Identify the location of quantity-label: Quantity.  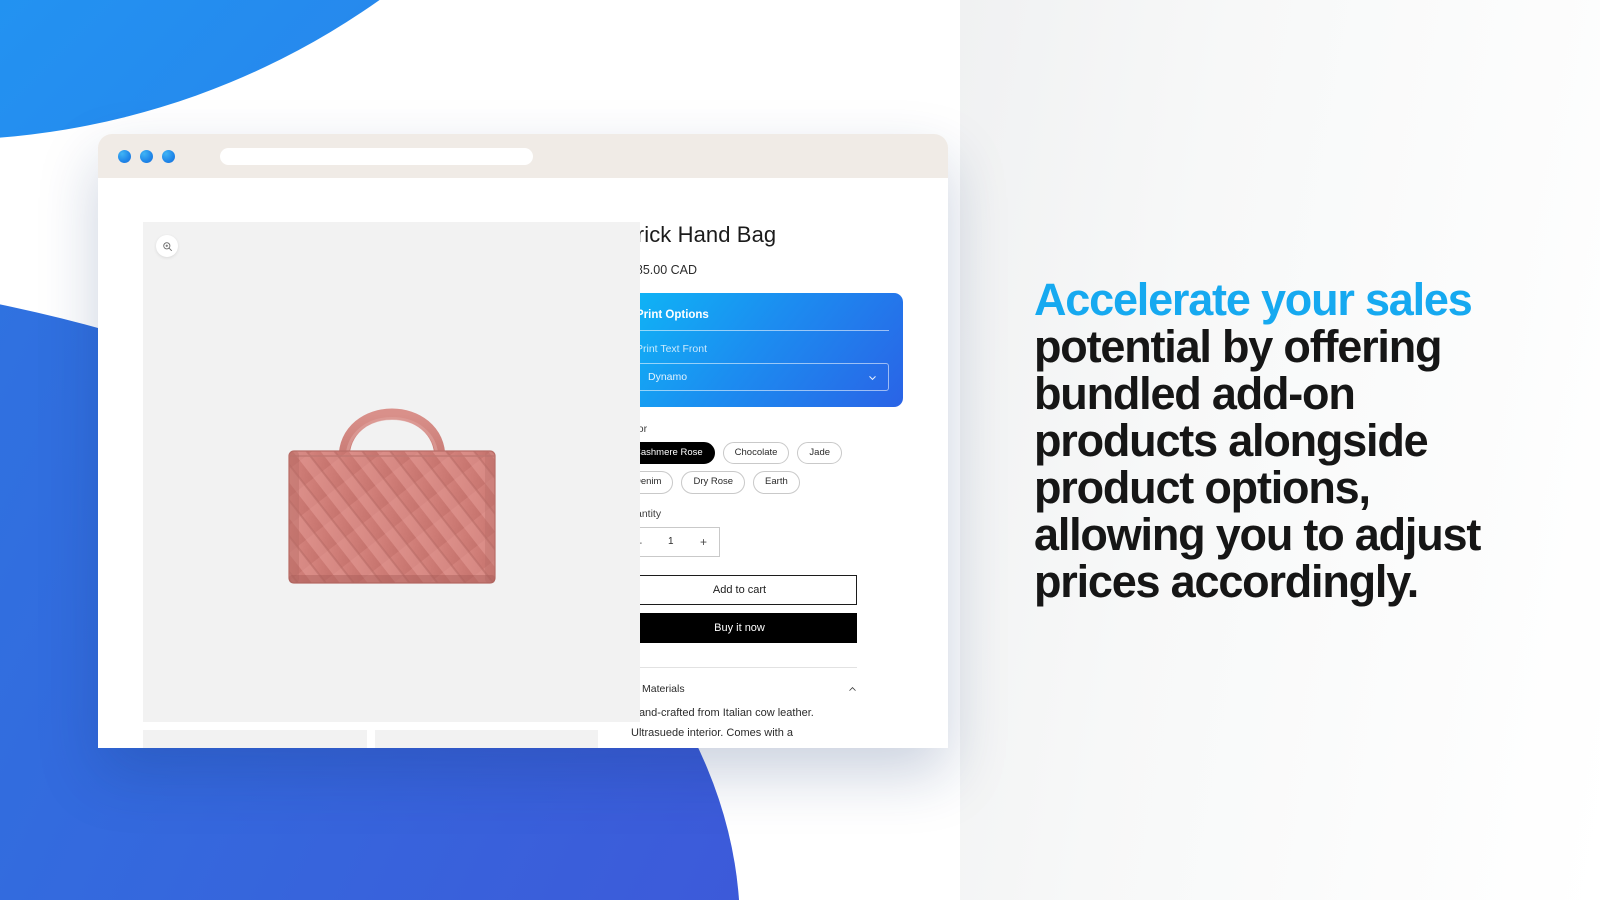
(642, 513).